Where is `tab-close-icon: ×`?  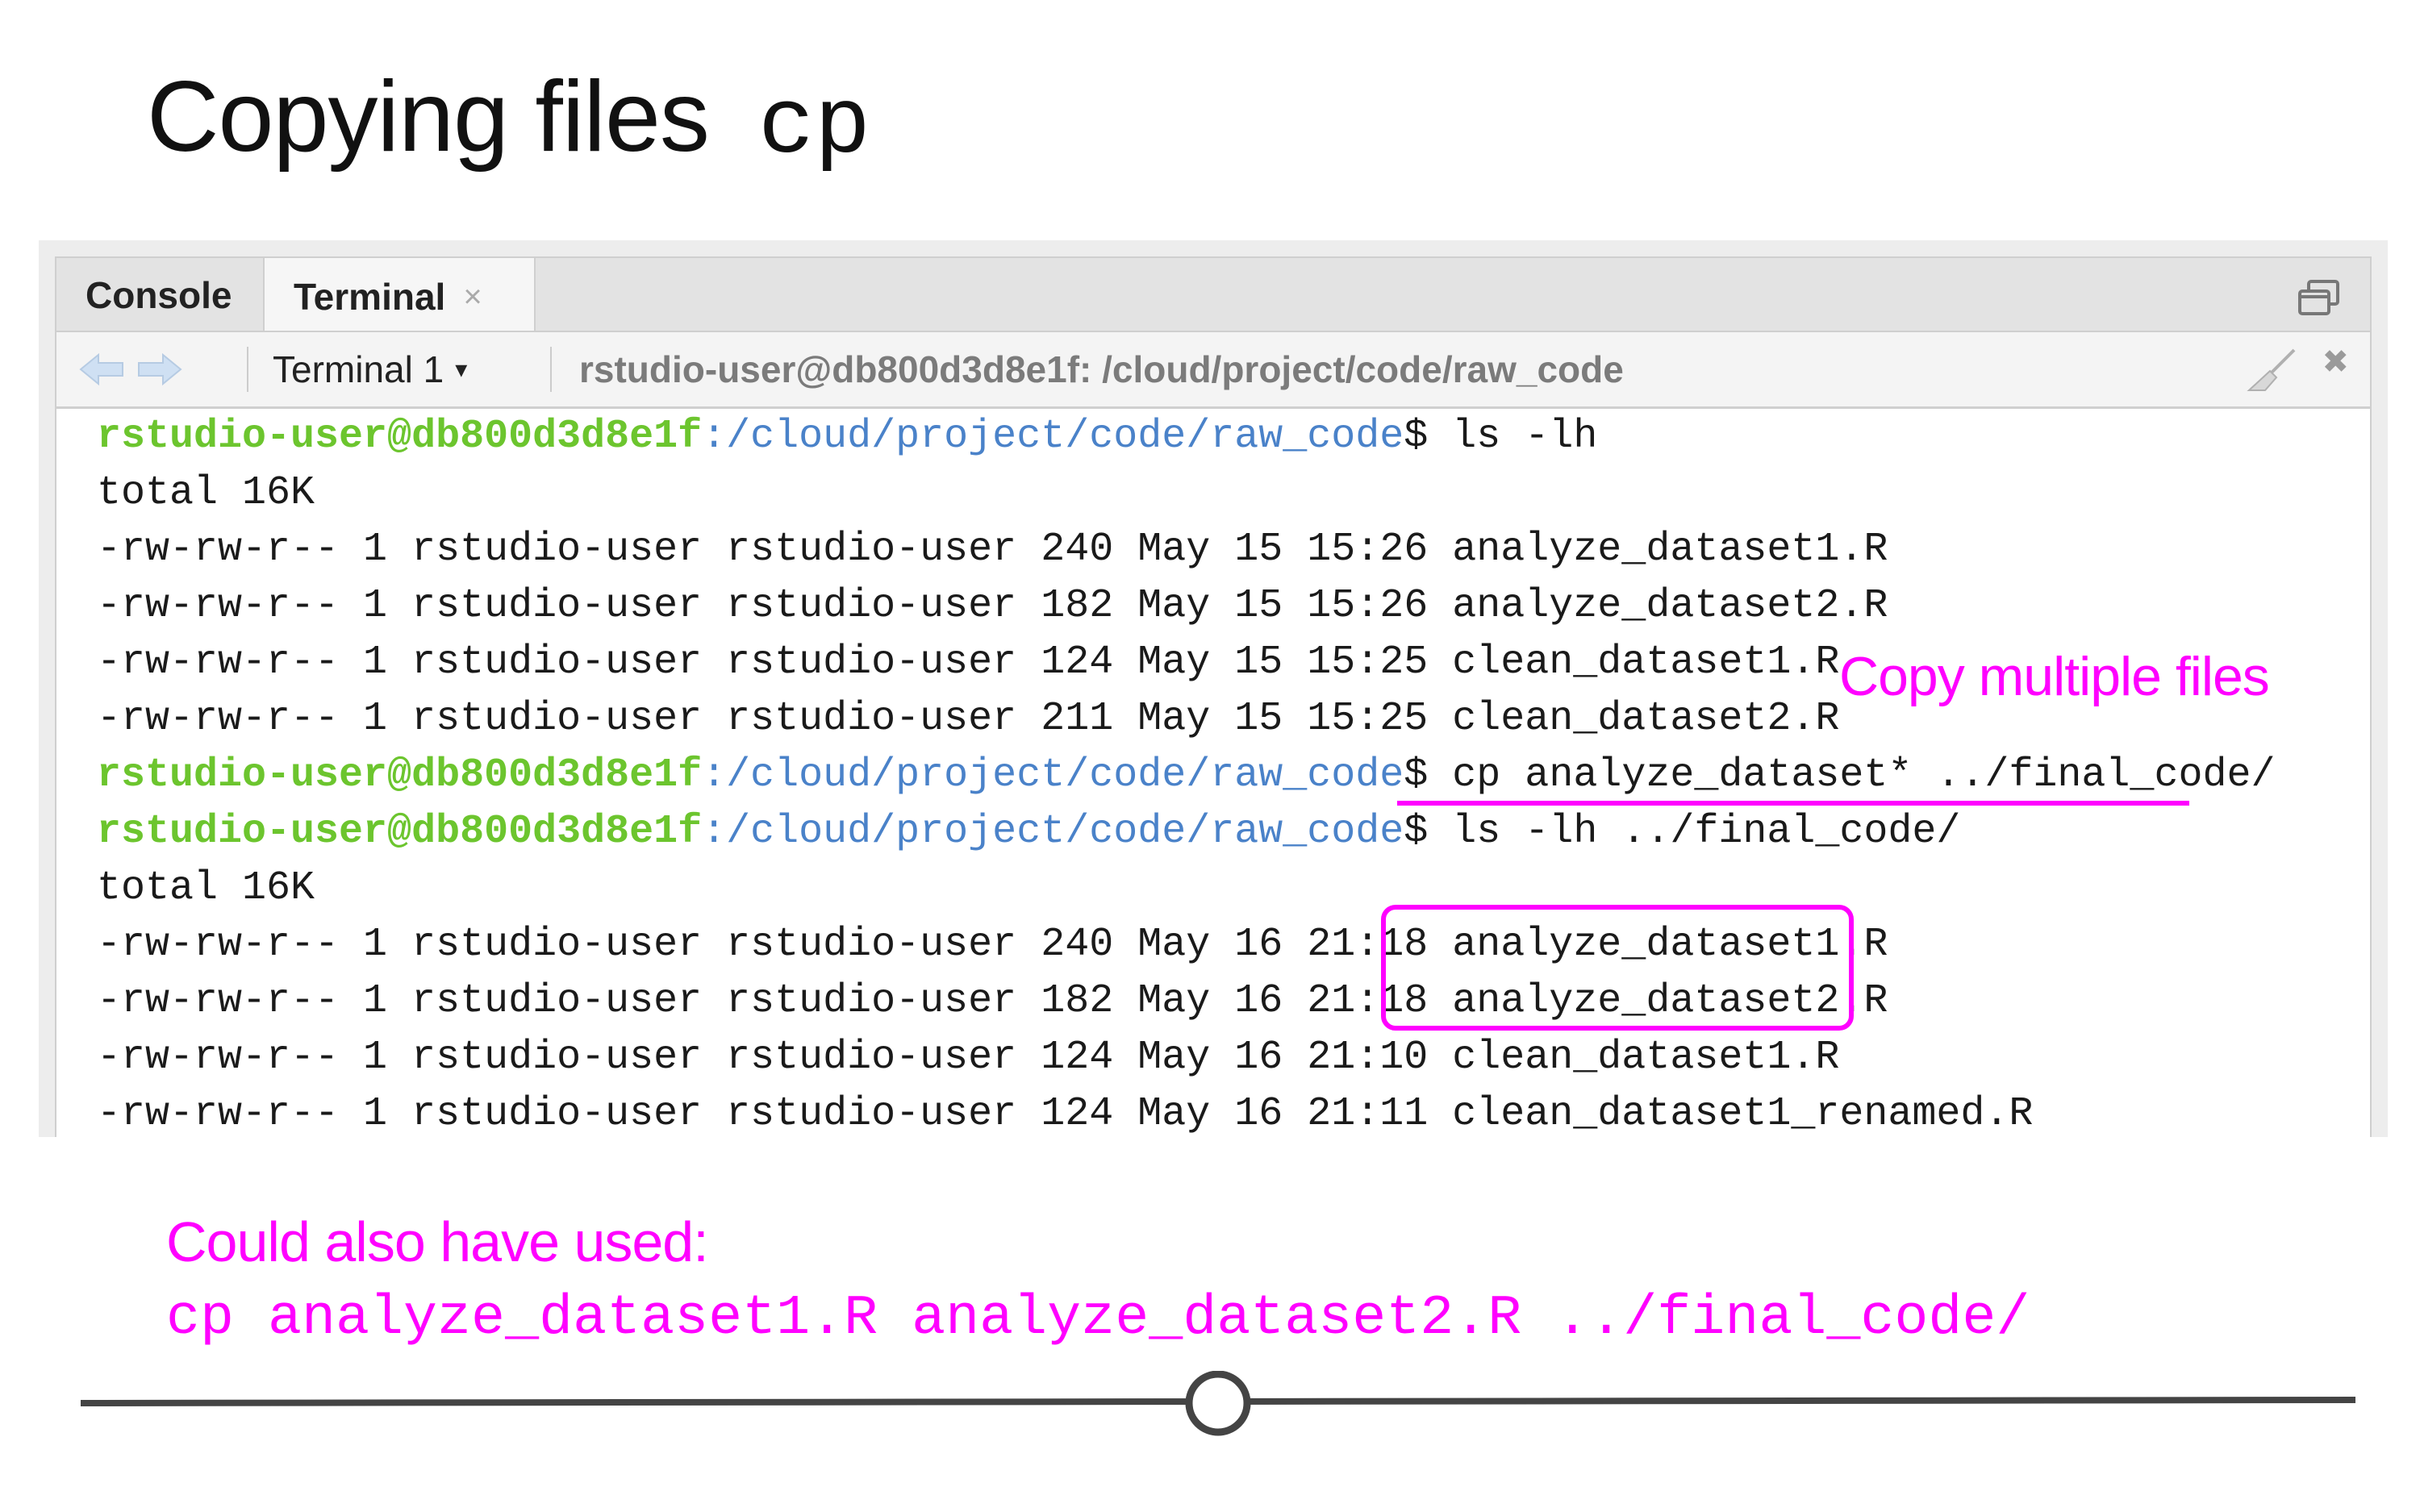
tab-close-icon: × is located at coordinates (472, 297).